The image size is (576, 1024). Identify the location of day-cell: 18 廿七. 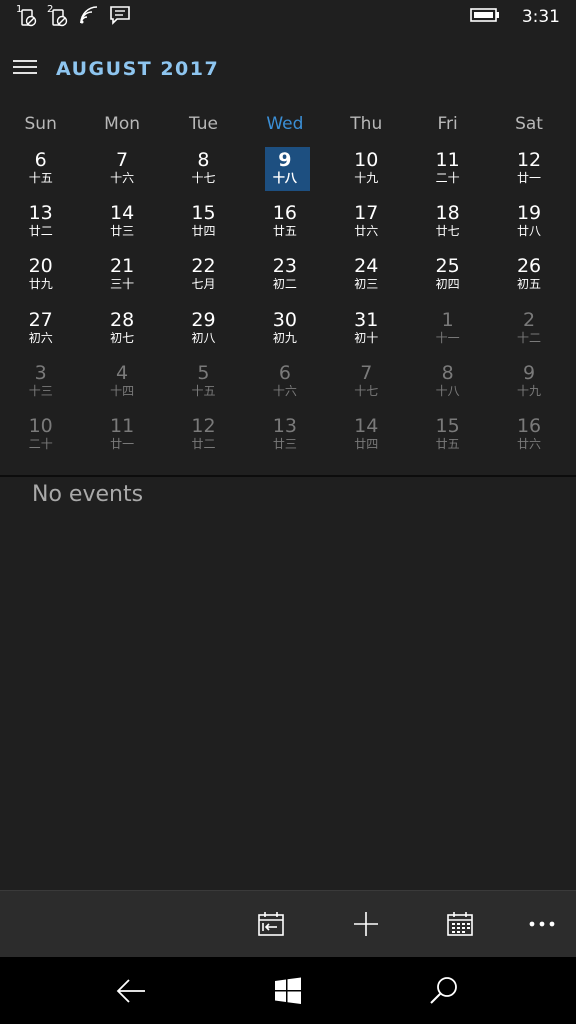
(447, 225).